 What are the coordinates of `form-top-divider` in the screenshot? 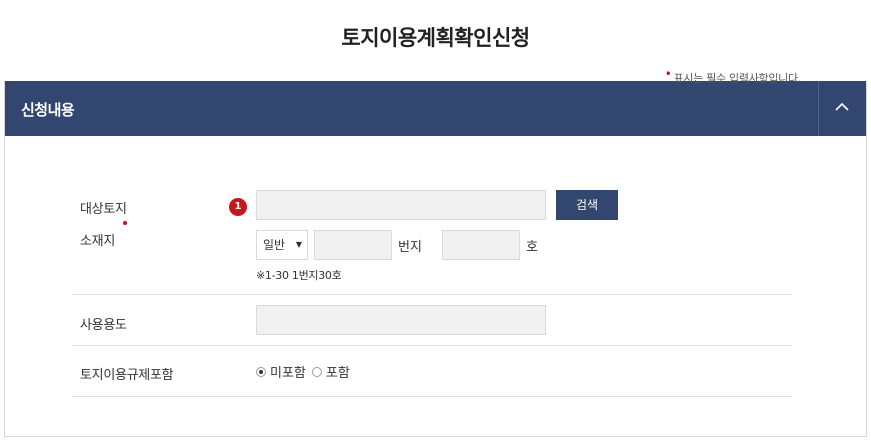 It's located at (432, 97).